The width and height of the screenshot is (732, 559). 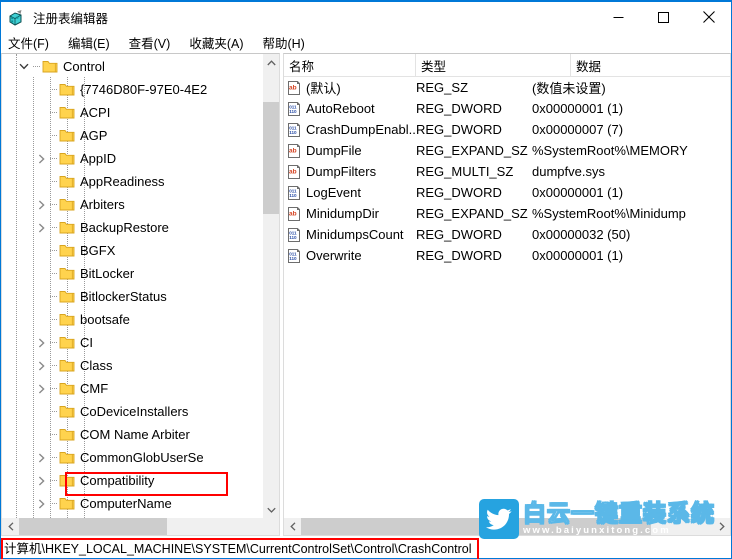 I want to click on watermark-url: www.baiyunxitong.com, so click(x=597, y=530).